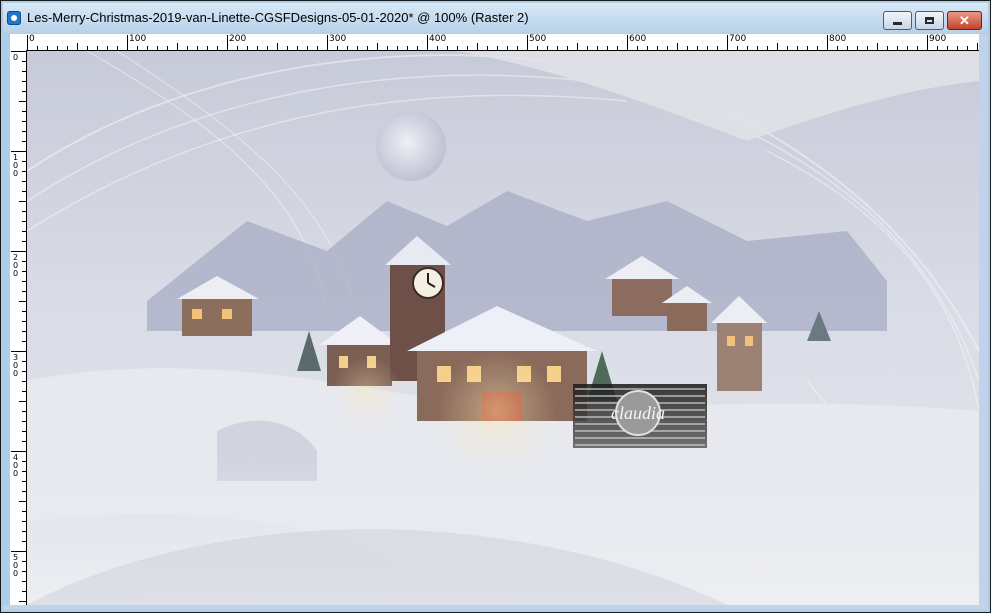 This screenshot has height=613, width=991. What do you see at coordinates (738, 39) in the screenshot?
I see `ruler-label: 700` at bounding box center [738, 39].